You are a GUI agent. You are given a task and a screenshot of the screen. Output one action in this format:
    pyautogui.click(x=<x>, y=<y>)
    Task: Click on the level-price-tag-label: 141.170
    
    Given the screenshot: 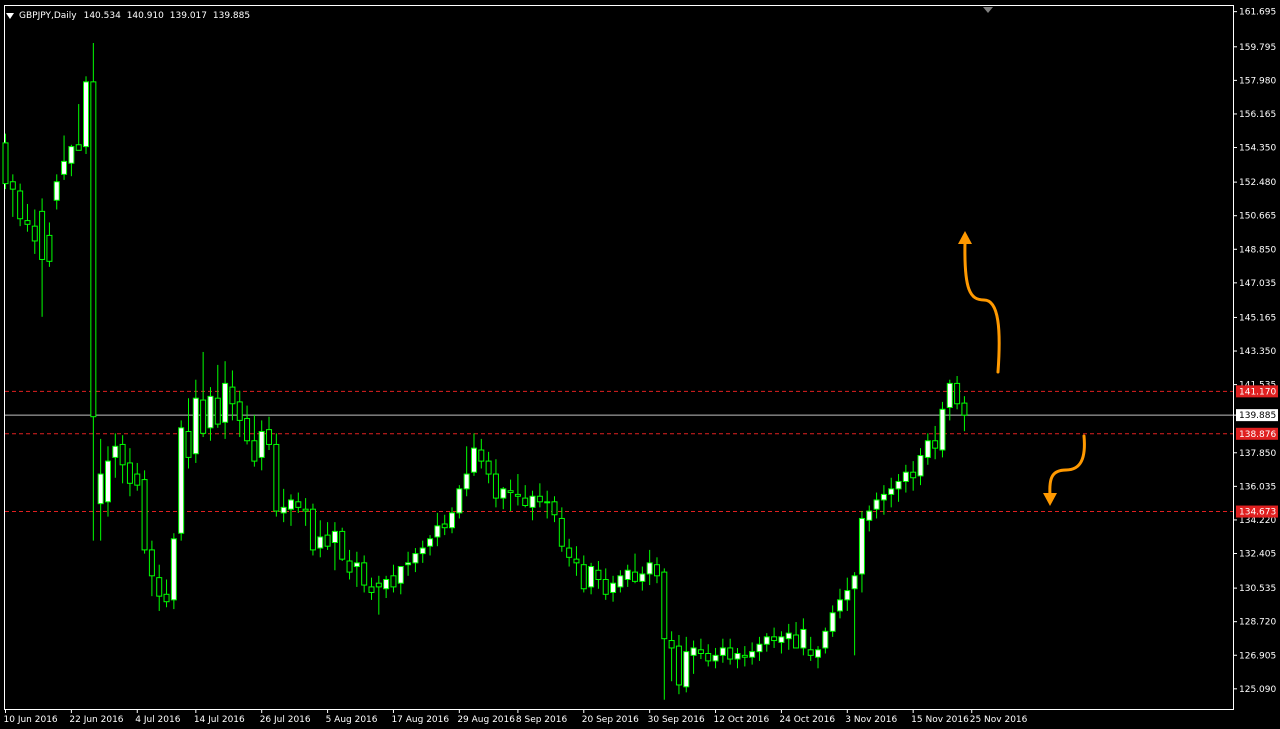 What is the action you would take?
    pyautogui.click(x=1257, y=392)
    